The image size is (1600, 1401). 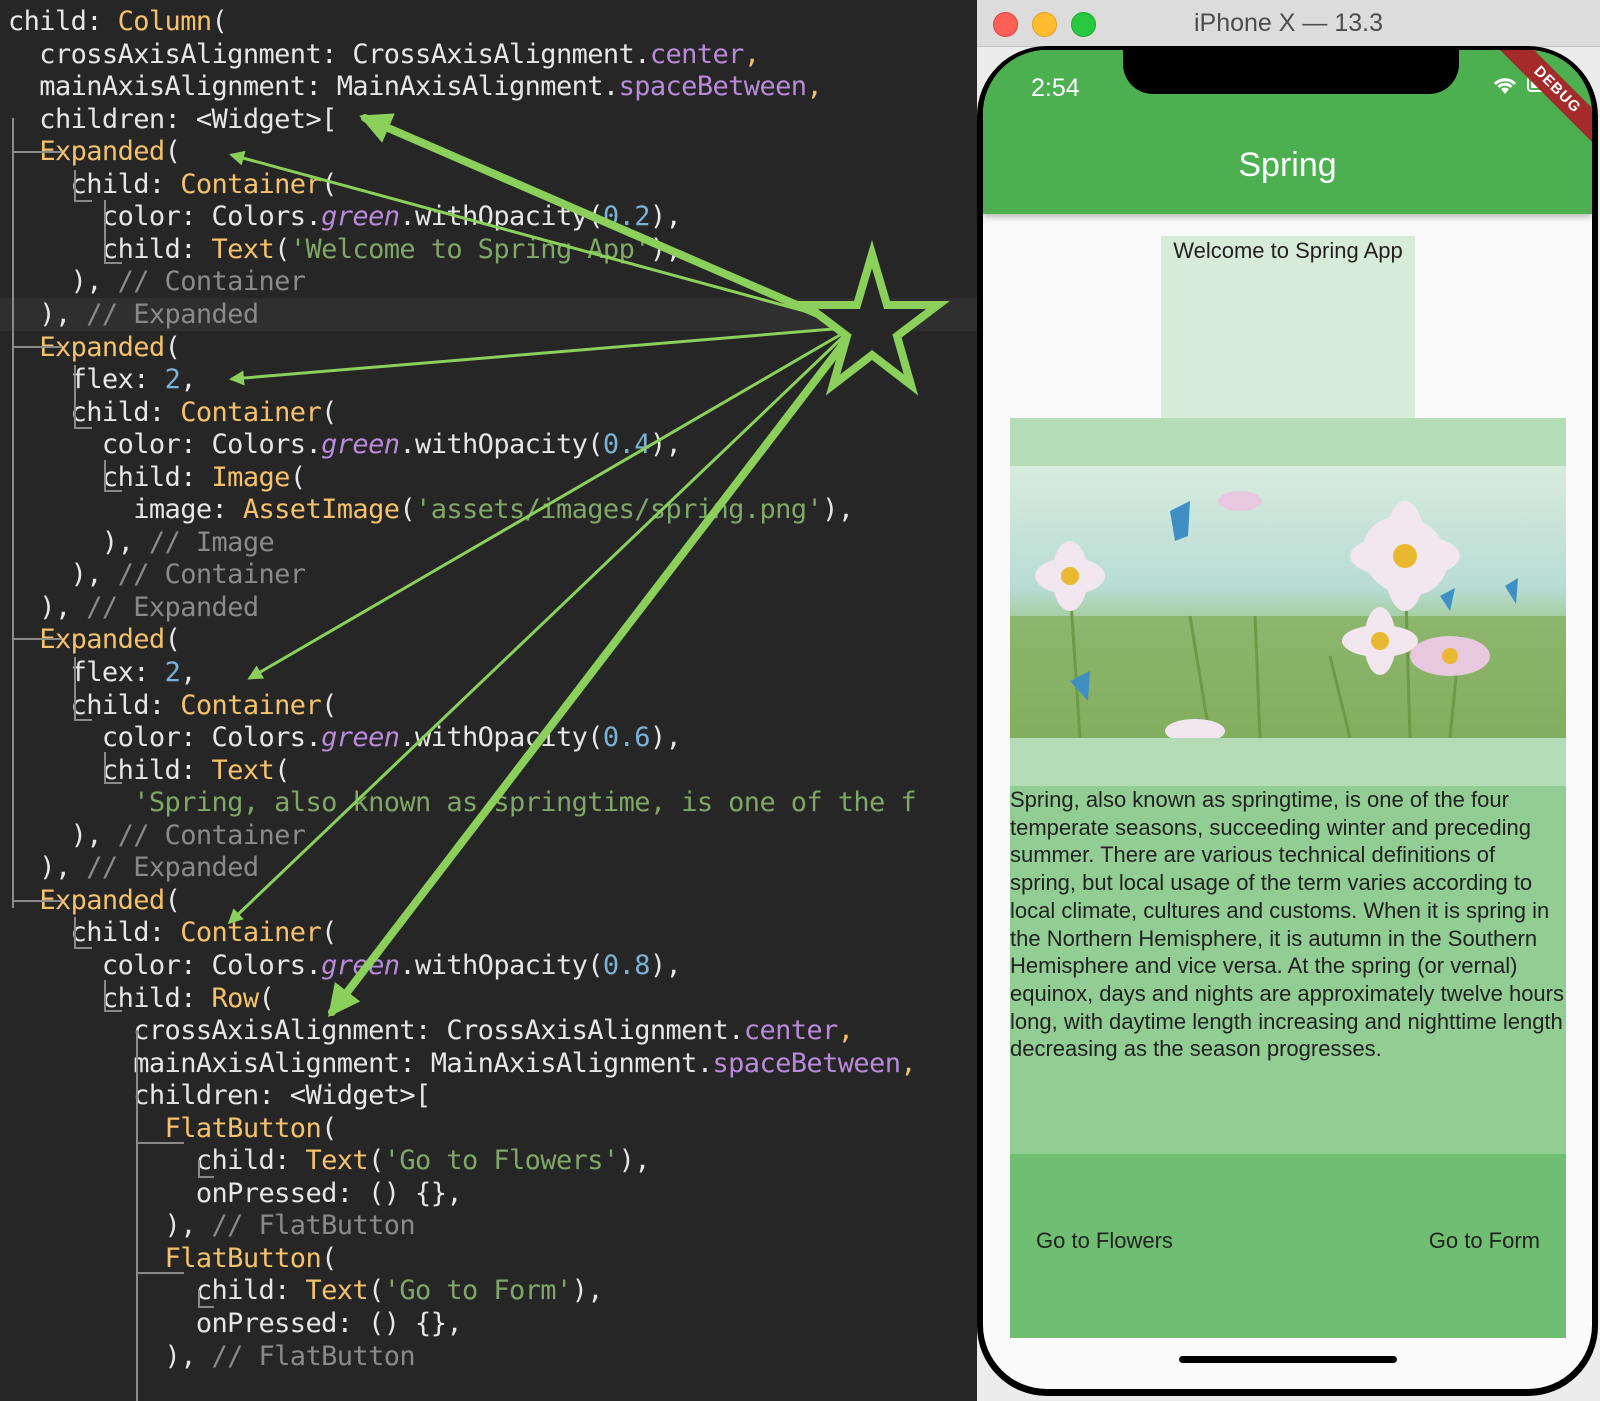 I want to click on home-indicator, so click(x=1288, y=1359).